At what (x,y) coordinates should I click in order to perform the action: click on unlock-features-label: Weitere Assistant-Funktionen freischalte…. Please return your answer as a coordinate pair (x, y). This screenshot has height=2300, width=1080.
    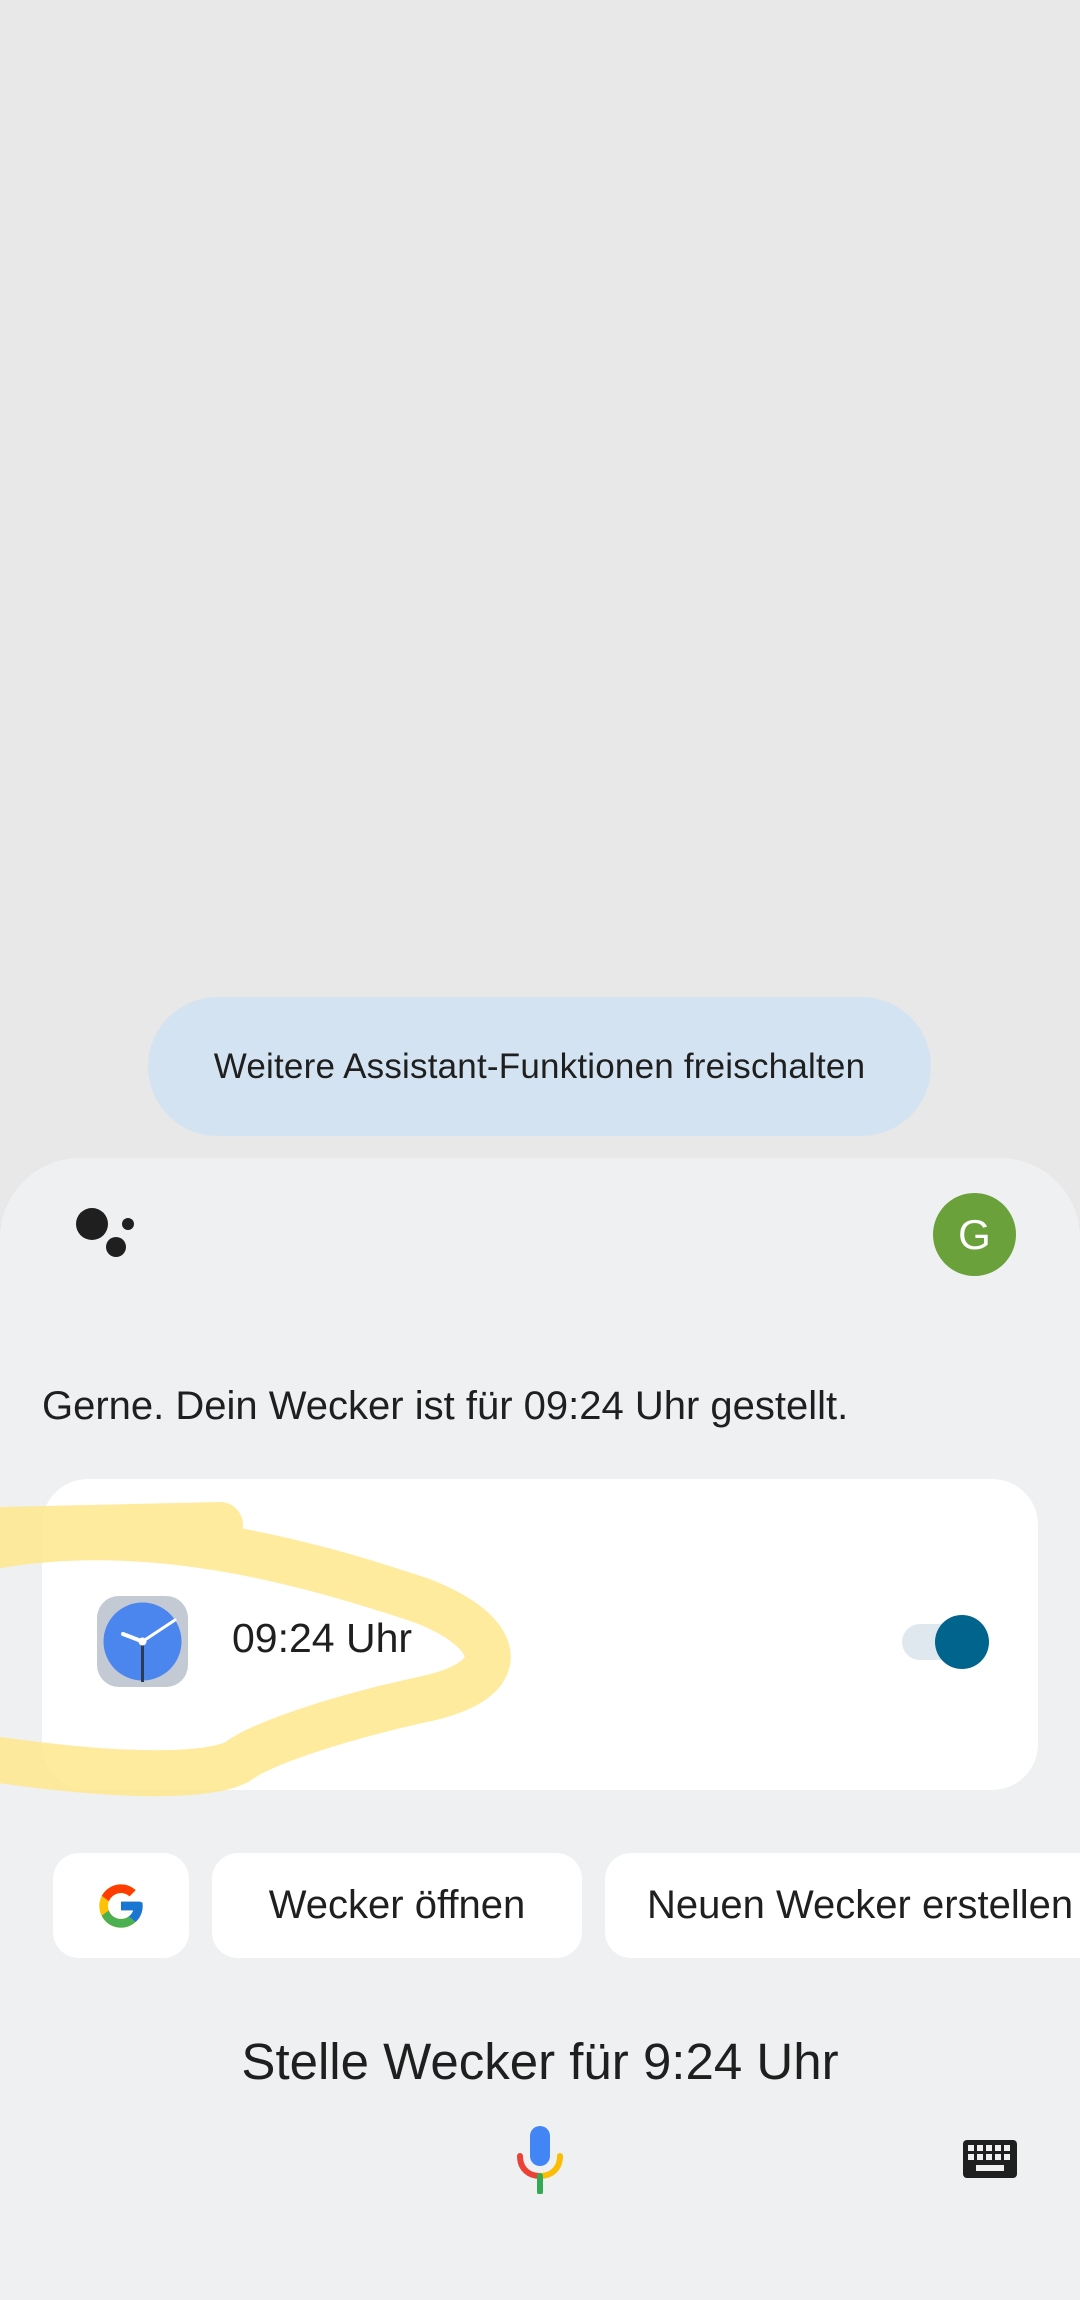
    Looking at the image, I should click on (539, 1066).